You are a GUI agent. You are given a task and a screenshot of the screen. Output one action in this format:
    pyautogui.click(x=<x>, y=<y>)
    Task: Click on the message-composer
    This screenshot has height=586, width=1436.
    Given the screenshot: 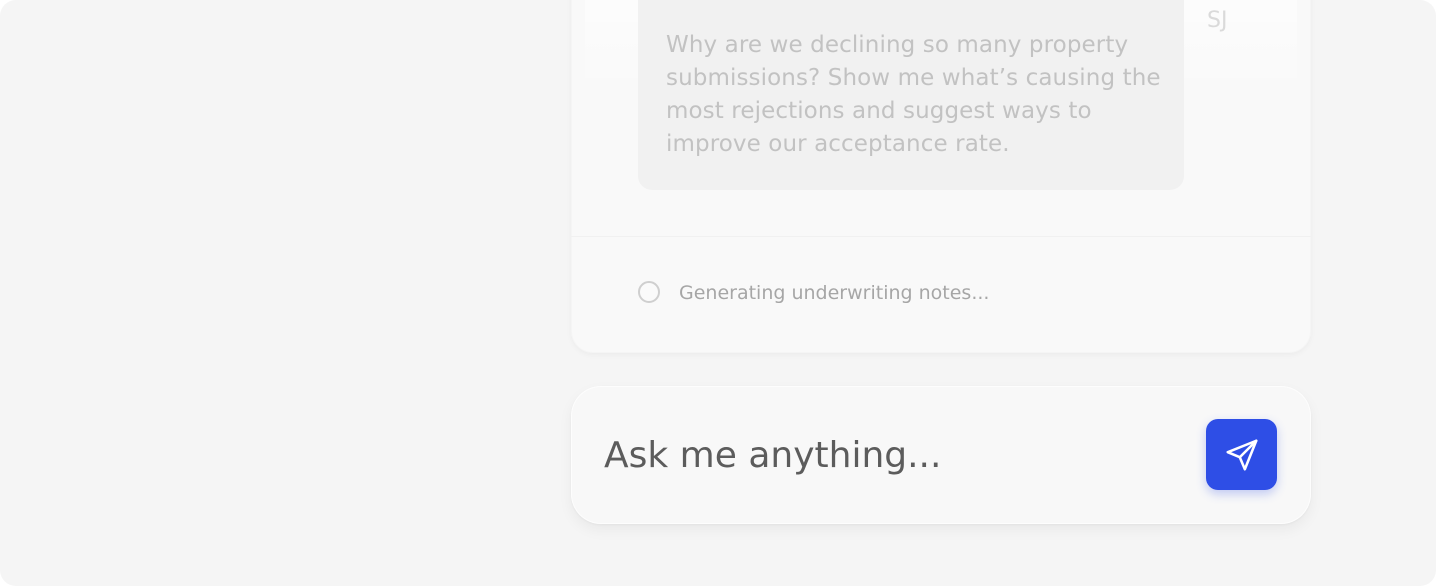 What is the action you would take?
    pyautogui.click(x=941, y=455)
    